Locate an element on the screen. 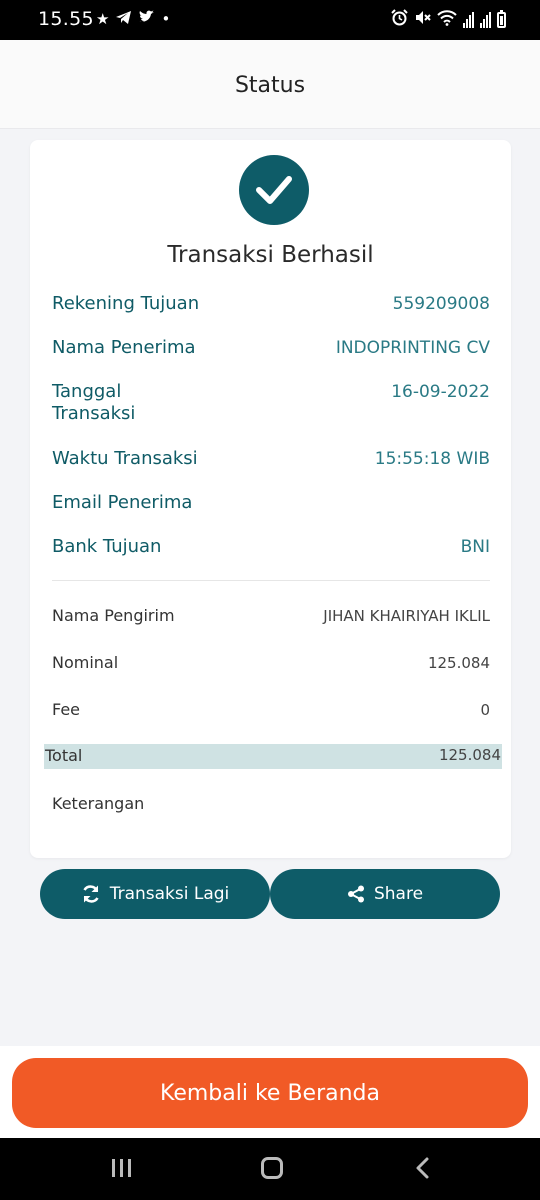 The height and width of the screenshot is (1200, 540). detail-value: 15:55:18 WIB is located at coordinates (432, 459).